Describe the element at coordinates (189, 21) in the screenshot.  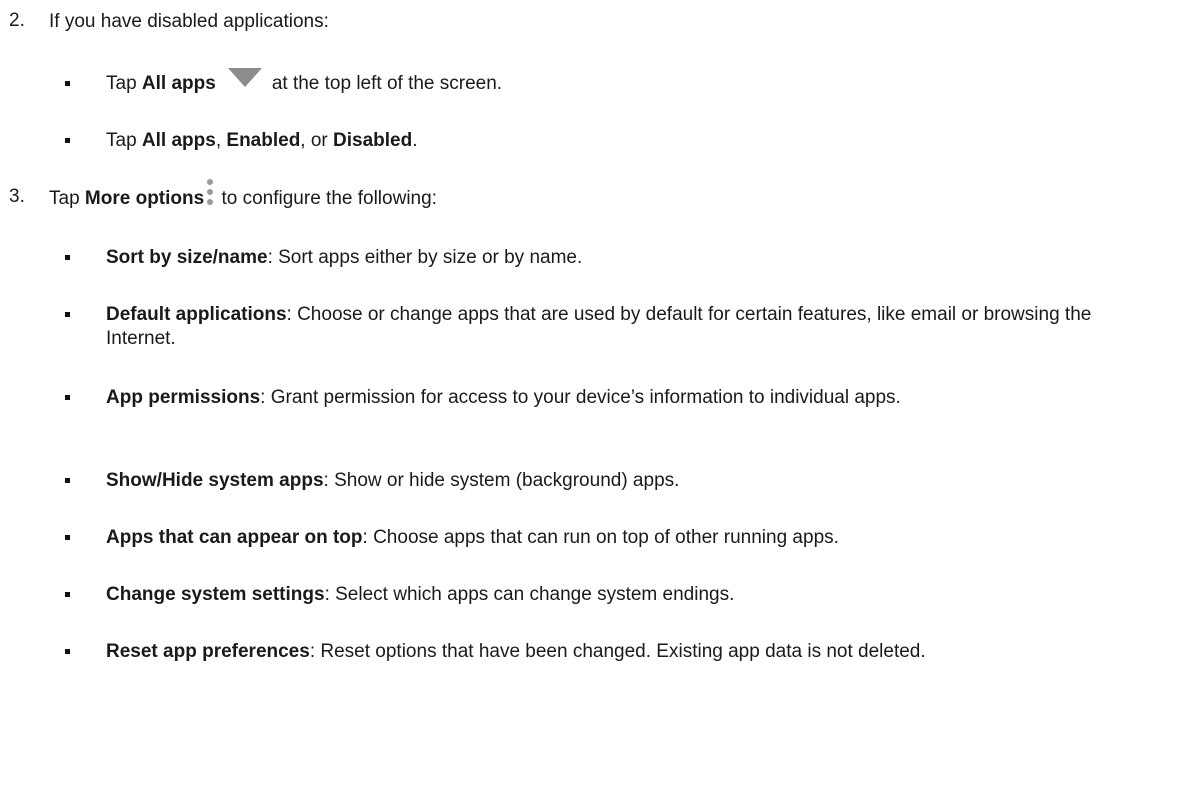
I see `step-2-text: If you have disabled applications:` at that location.